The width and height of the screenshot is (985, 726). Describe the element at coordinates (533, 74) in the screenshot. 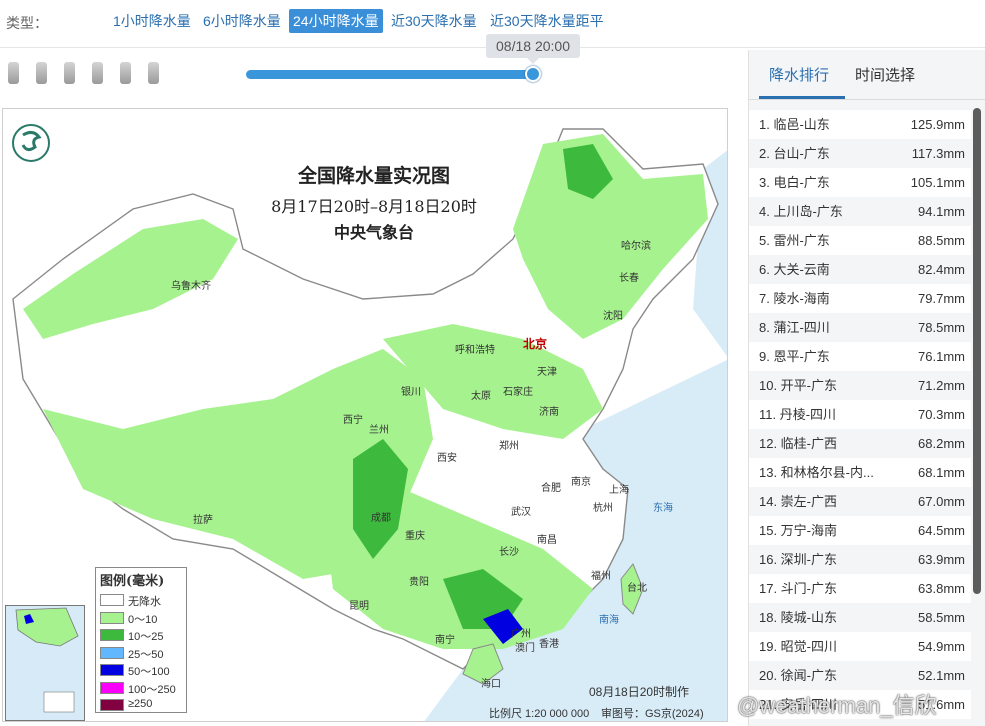

I see `time-slider-handle` at that location.